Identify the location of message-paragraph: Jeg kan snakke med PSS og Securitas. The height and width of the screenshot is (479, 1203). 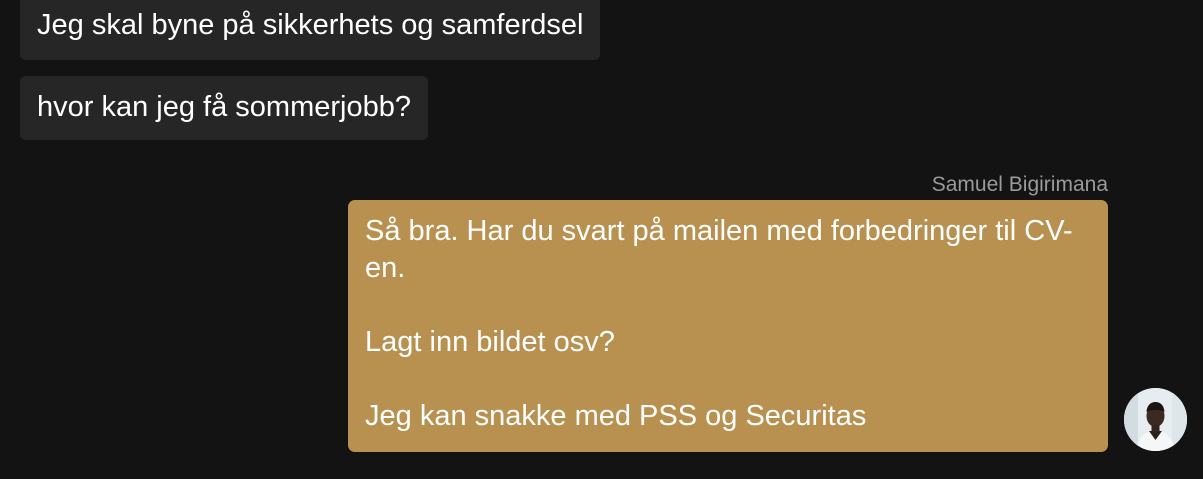
(616, 416).